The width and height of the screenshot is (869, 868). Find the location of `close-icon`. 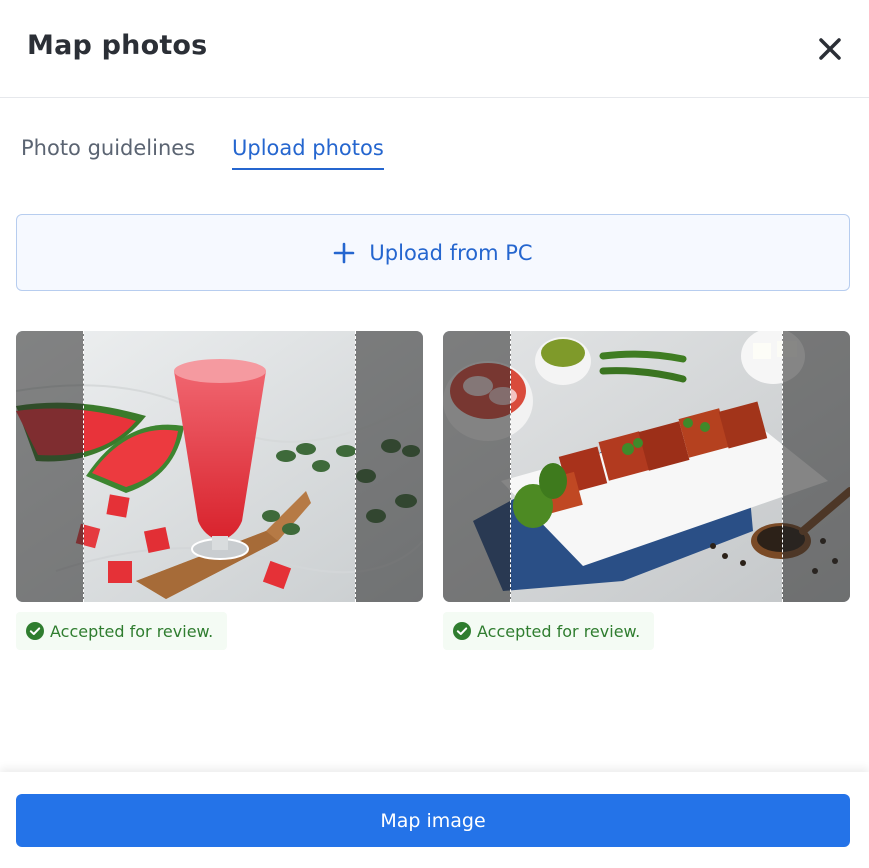

close-icon is located at coordinates (830, 49).